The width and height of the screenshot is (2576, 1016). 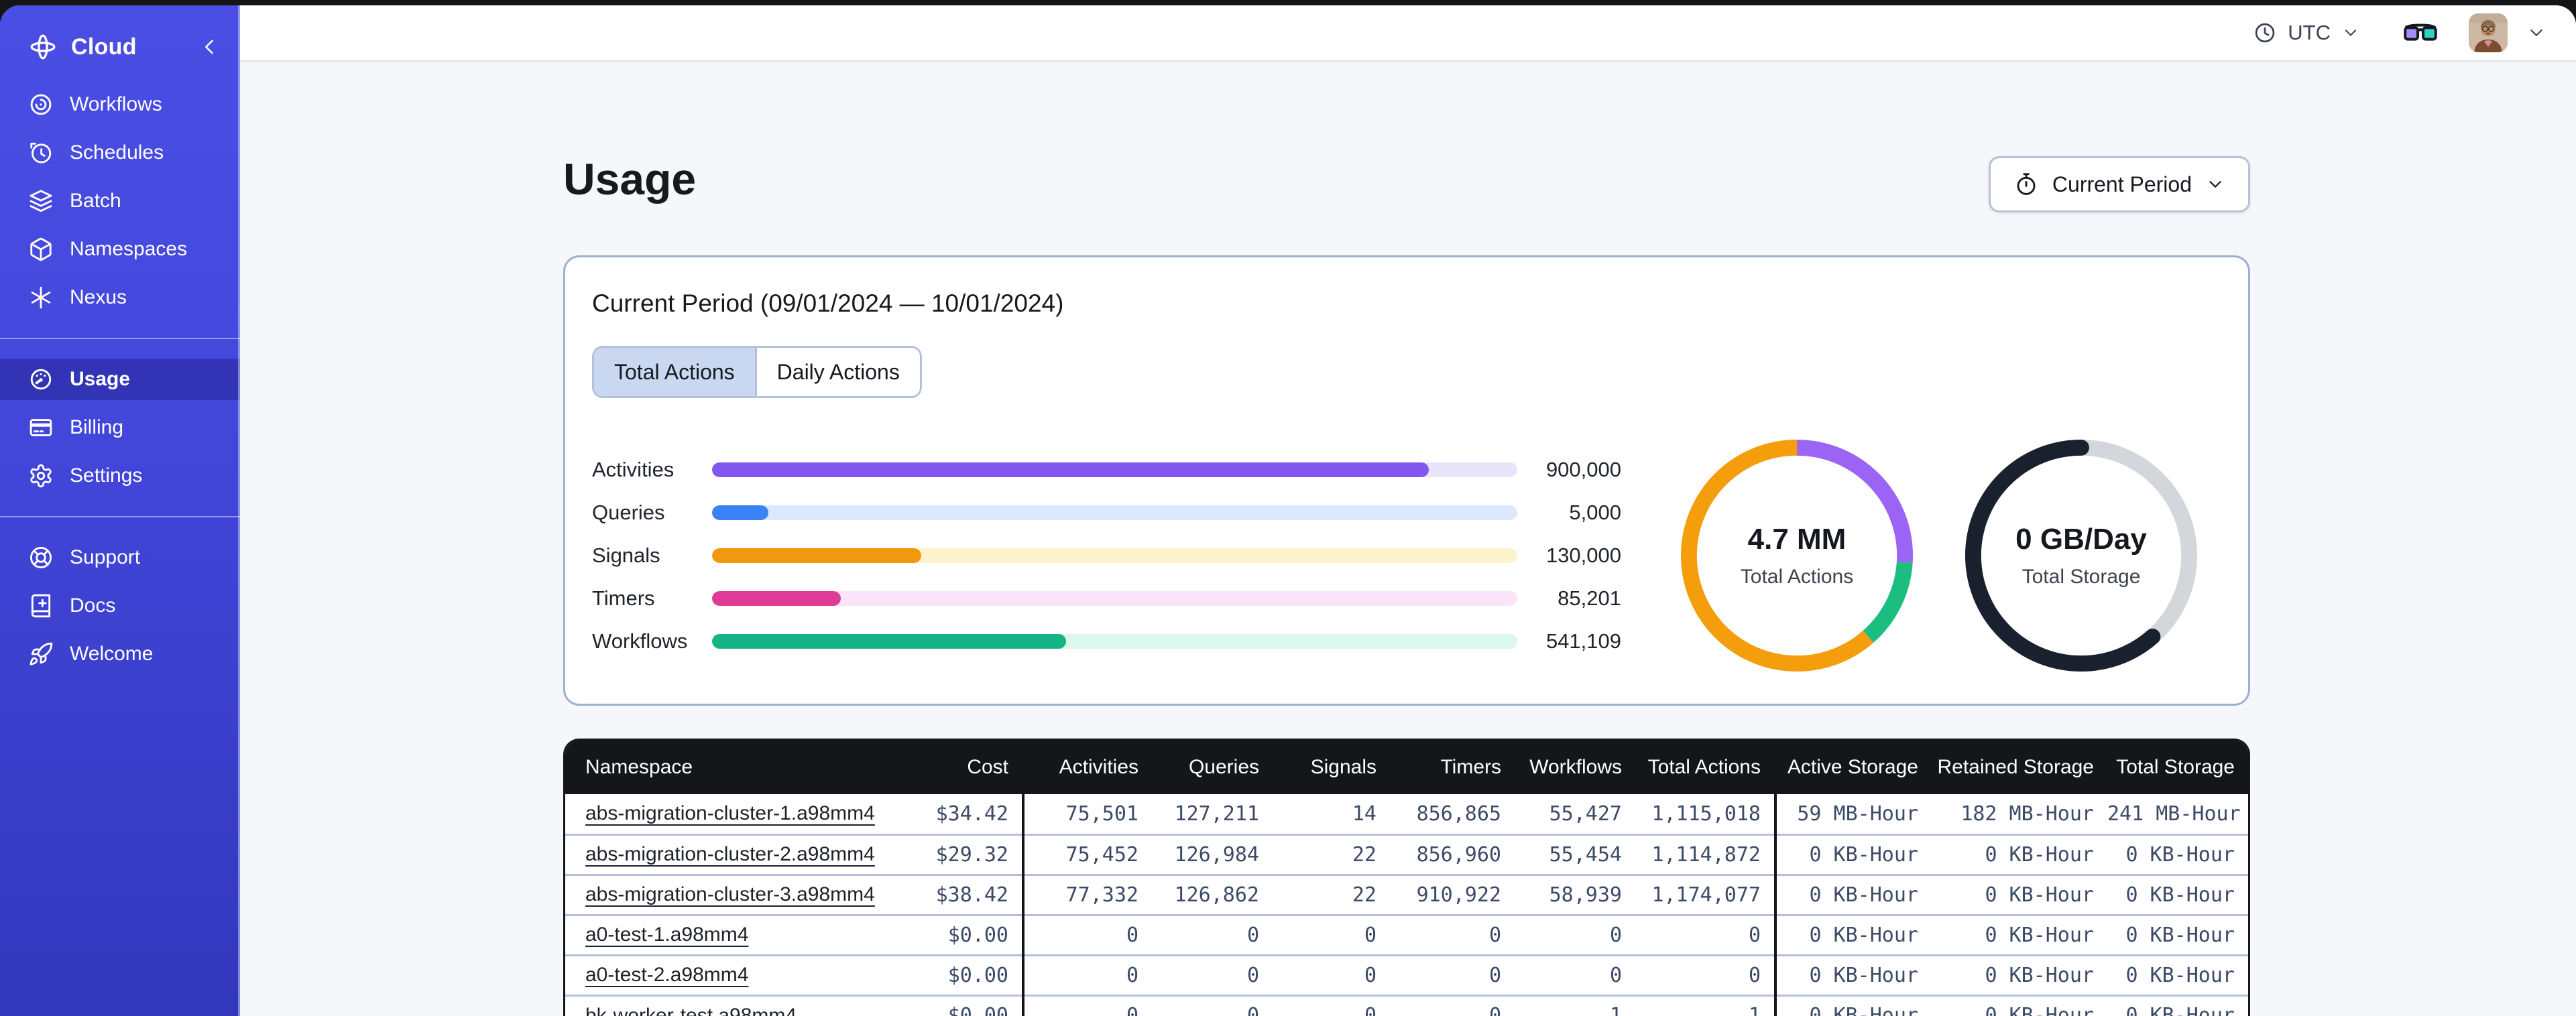 What do you see at coordinates (1575, 854) in the screenshot?
I see `table-cell: 55,454` at bounding box center [1575, 854].